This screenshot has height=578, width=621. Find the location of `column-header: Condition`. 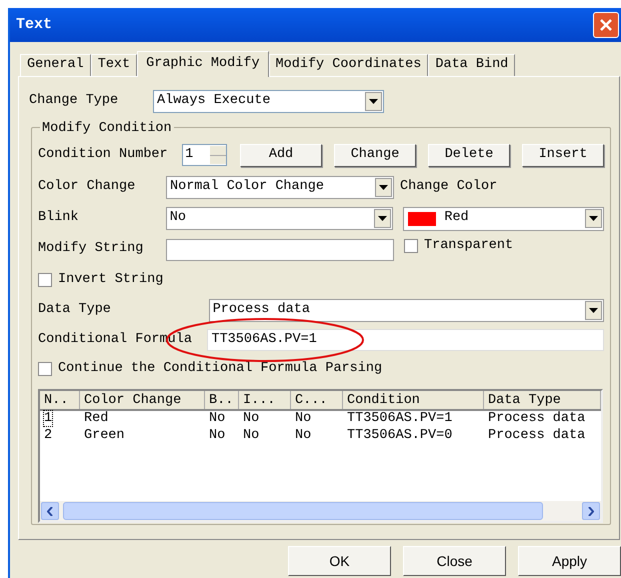

column-header: Condition is located at coordinates (413, 400).